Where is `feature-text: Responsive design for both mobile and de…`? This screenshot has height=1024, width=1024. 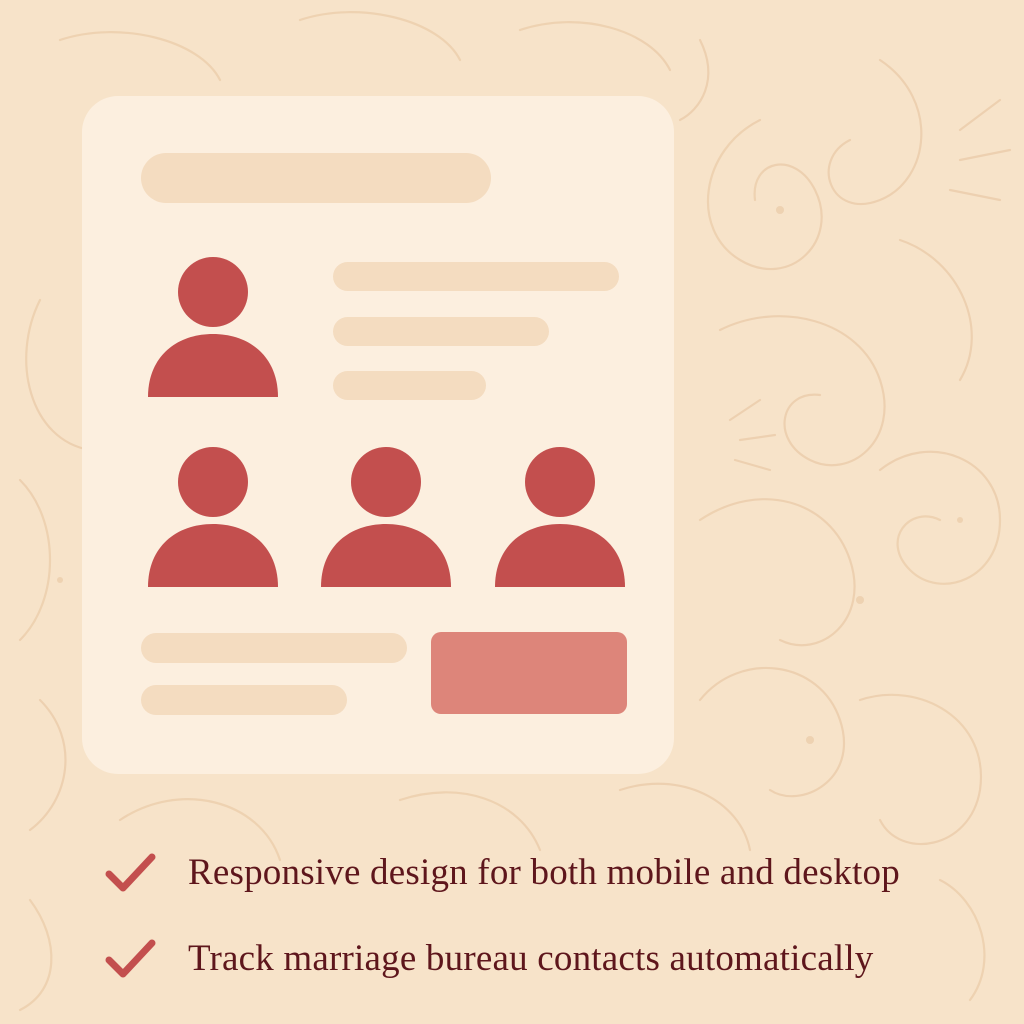
feature-text: Responsive design for both mobile and de… is located at coordinates (544, 872).